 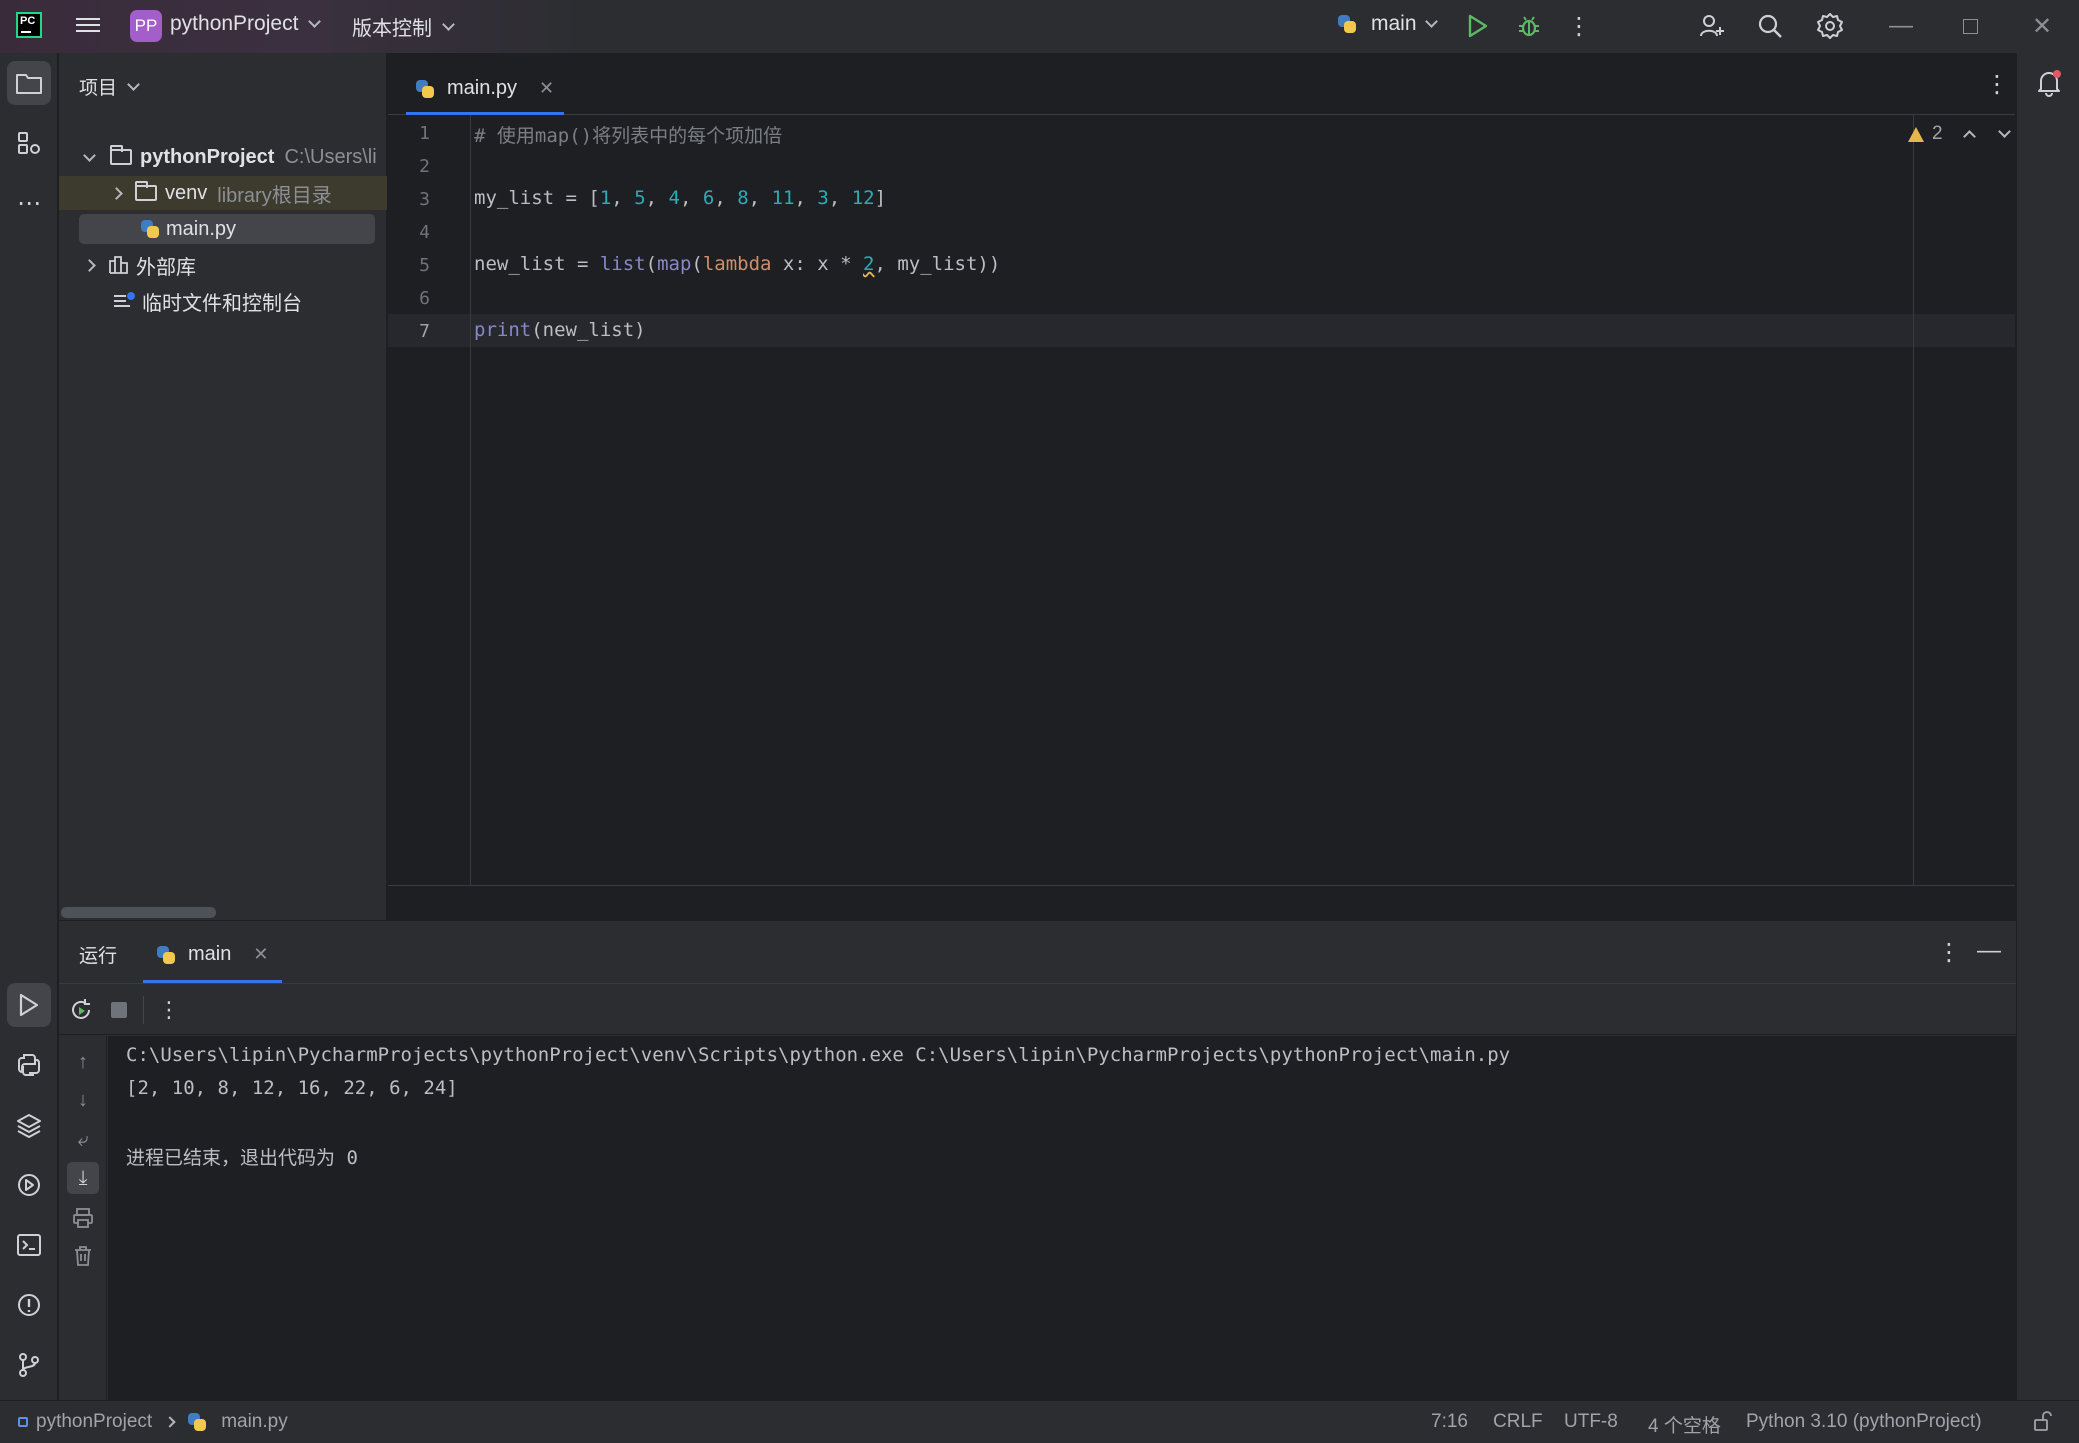 What do you see at coordinates (869, 264) in the screenshot?
I see `code-number: 2` at bounding box center [869, 264].